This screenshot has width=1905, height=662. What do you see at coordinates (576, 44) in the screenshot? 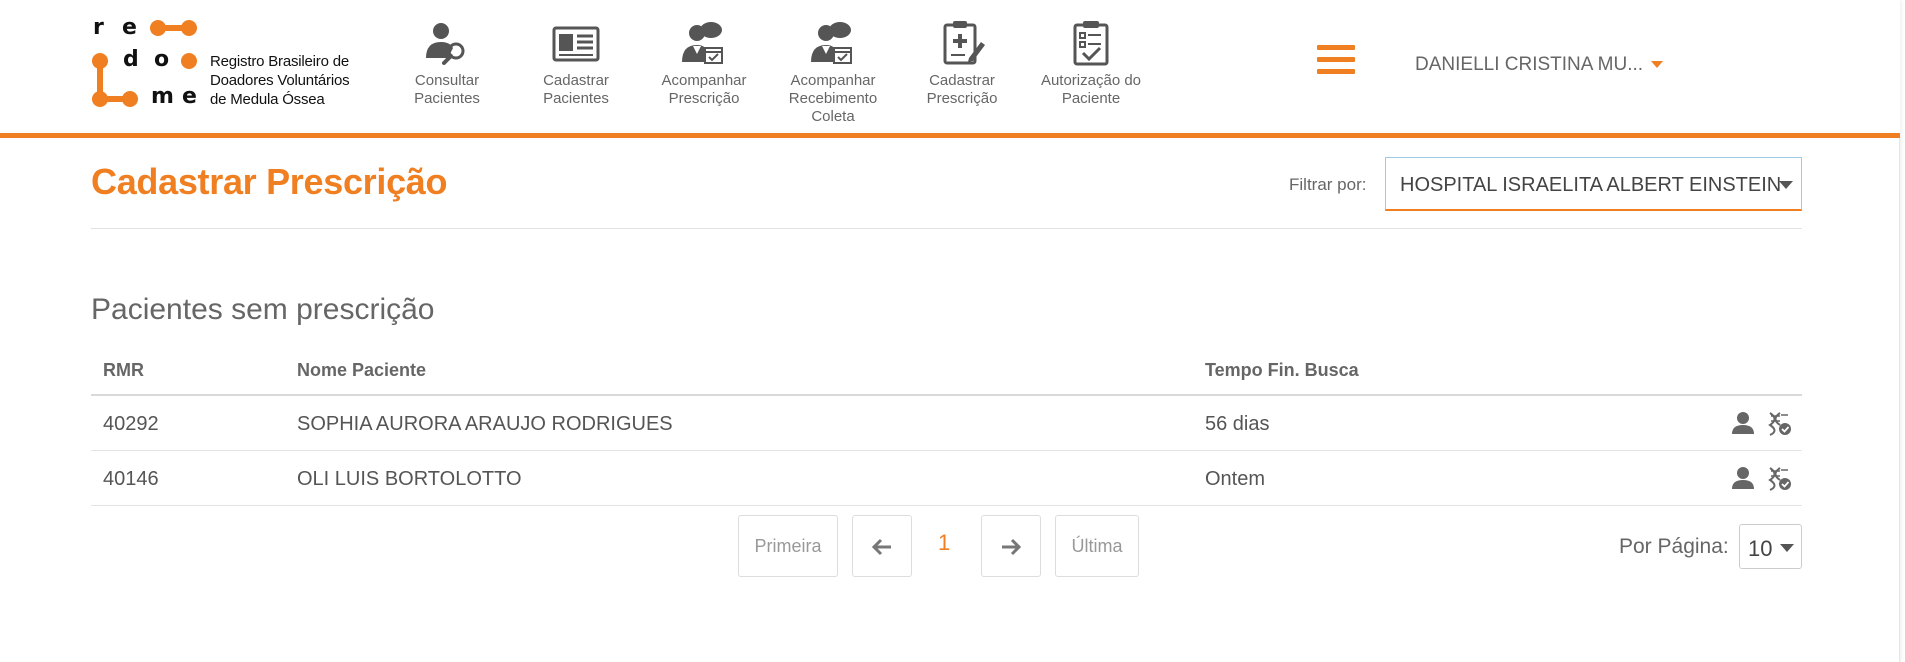
I see `id-card-icon` at bounding box center [576, 44].